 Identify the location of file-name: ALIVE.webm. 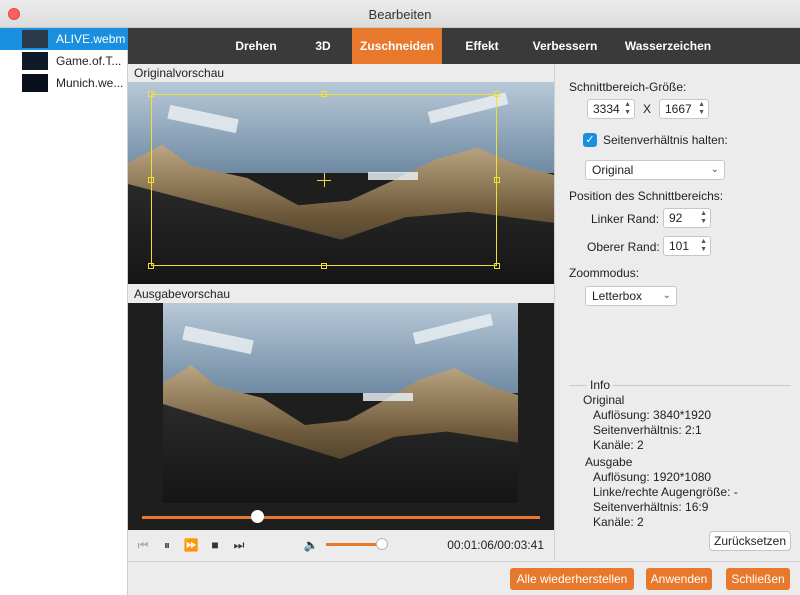
(91, 39).